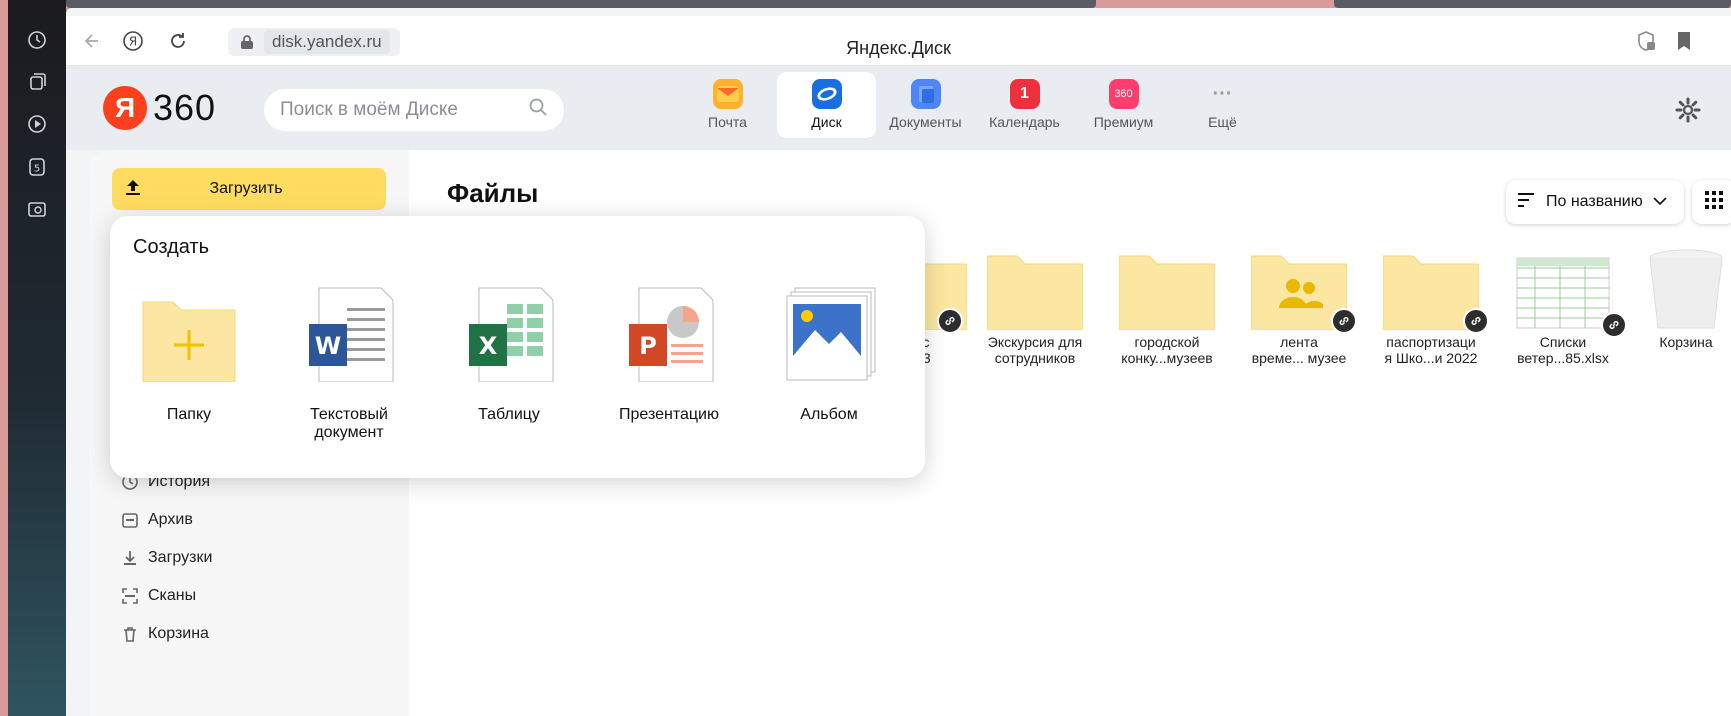 Image resolution: width=1731 pixels, height=716 pixels. Describe the element at coordinates (826, 94) in the screenshot. I see `disk-icon` at that location.